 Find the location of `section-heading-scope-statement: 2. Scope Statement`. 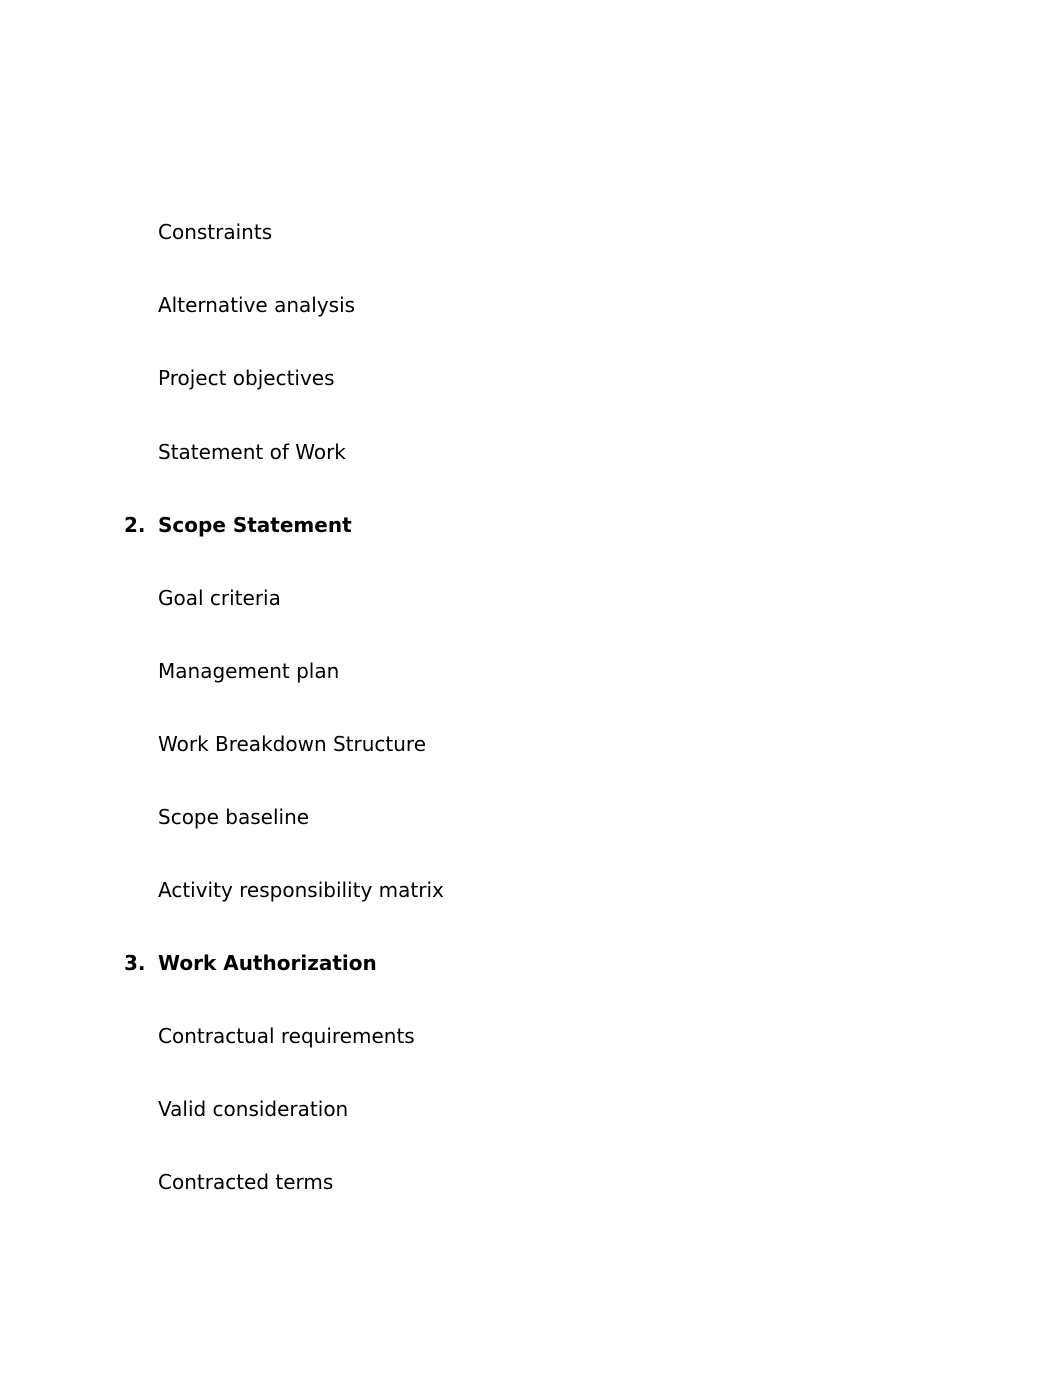

section-heading-scope-statement: 2. Scope Statement is located at coordinates (238, 525).